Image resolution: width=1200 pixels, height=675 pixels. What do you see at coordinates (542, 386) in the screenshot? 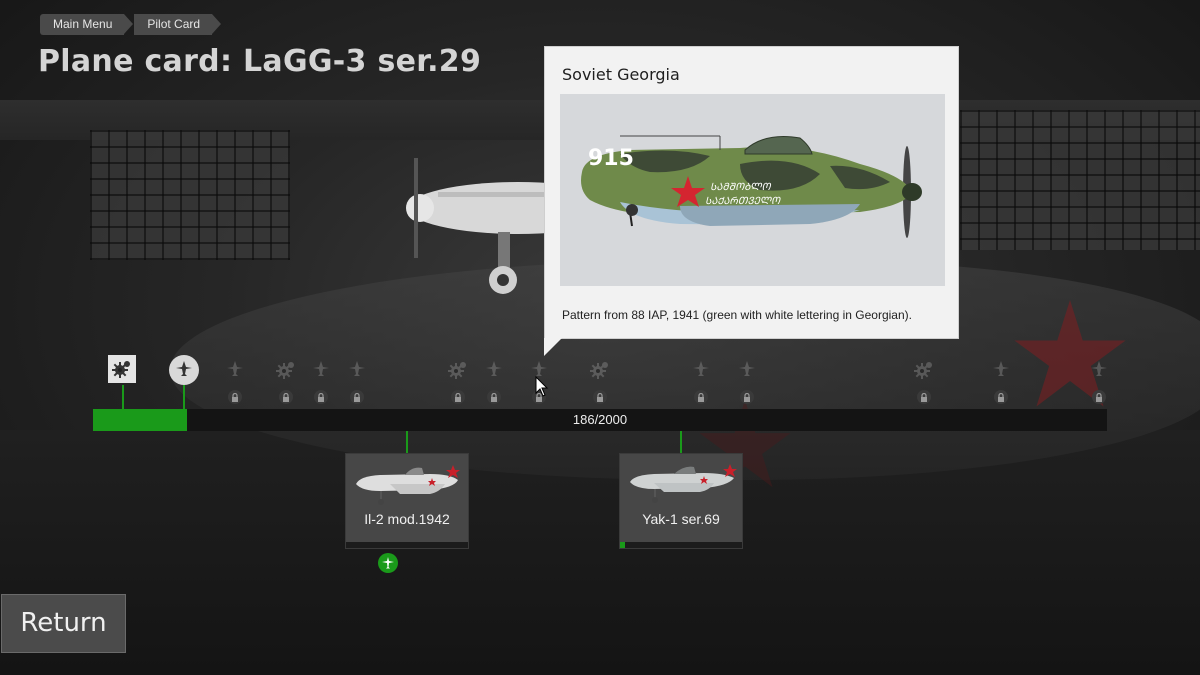
I see `mouse-cursor-icon` at bounding box center [542, 386].